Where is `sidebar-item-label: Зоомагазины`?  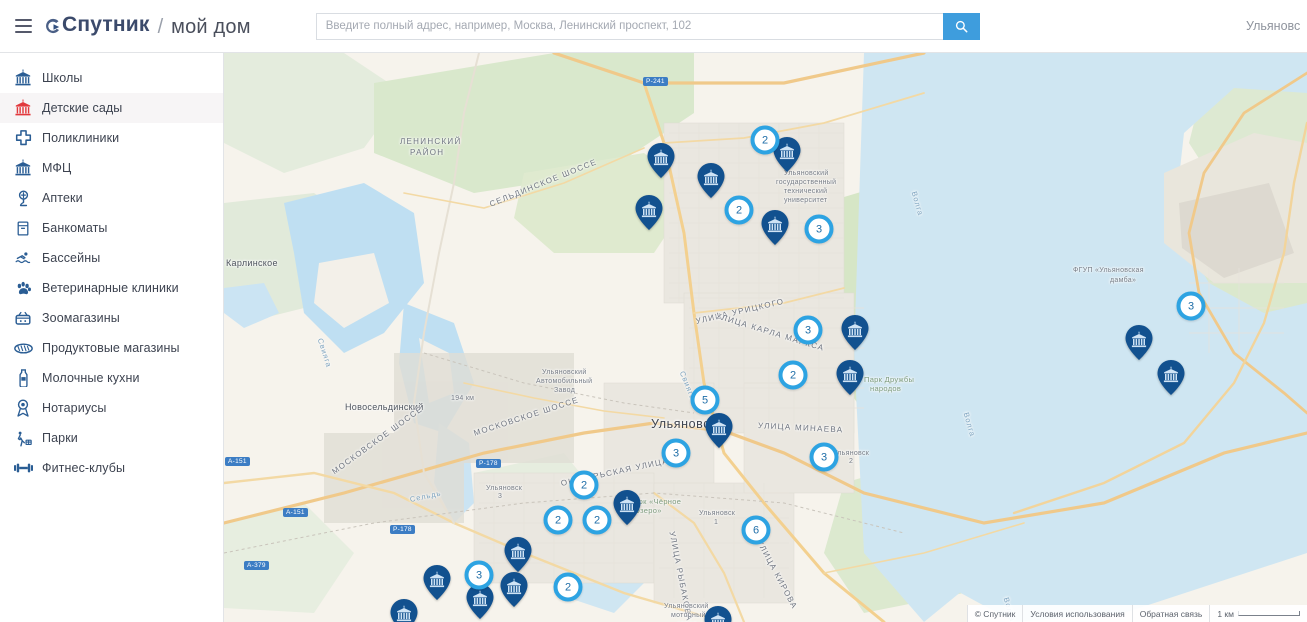
sidebar-item-label: Зоомагазины is located at coordinates (81, 318).